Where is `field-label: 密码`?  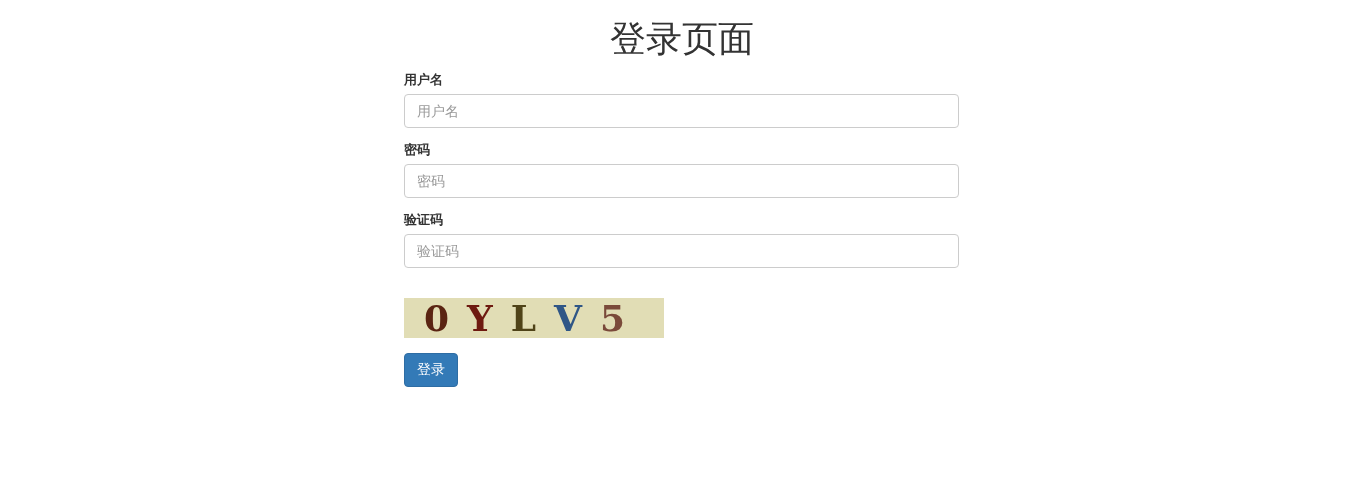 field-label: 密码 is located at coordinates (417, 150).